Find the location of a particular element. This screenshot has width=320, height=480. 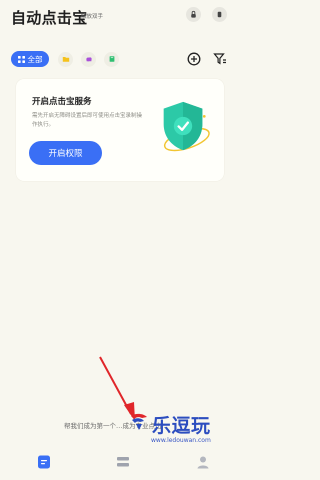

add-icon is located at coordinates (194, 59).